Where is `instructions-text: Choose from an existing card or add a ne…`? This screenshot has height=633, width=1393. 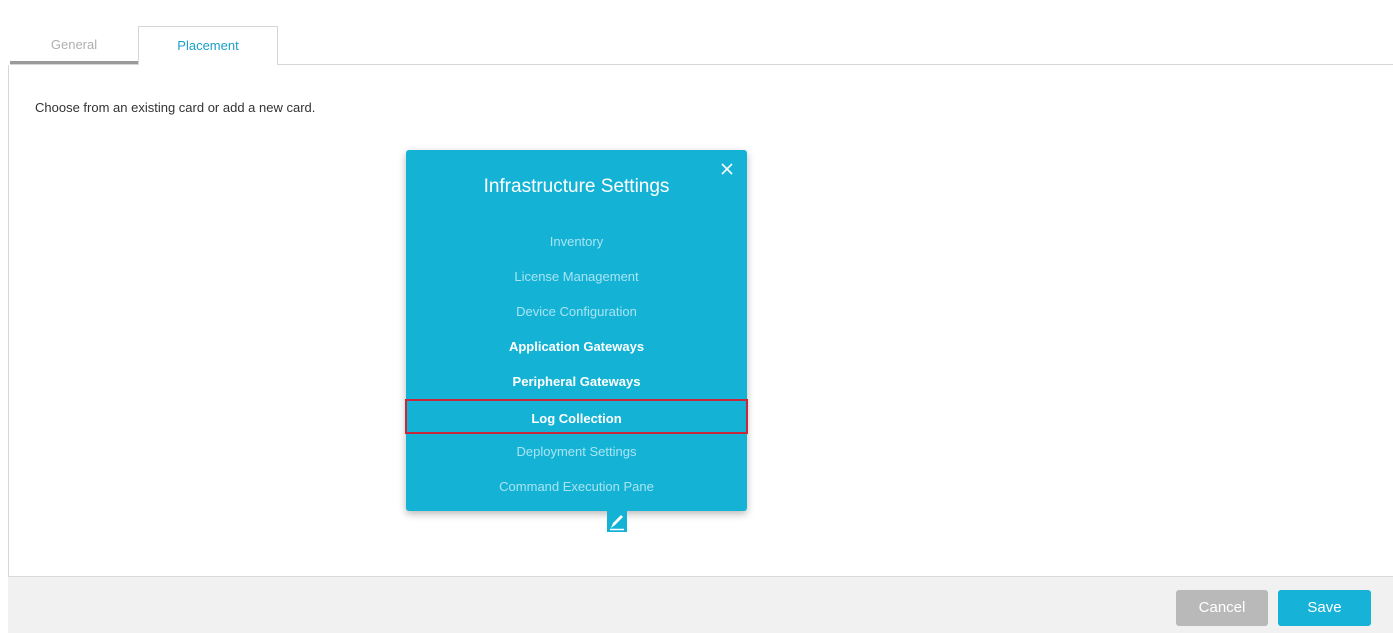
instructions-text: Choose from an existing card or add a ne… is located at coordinates (175, 107).